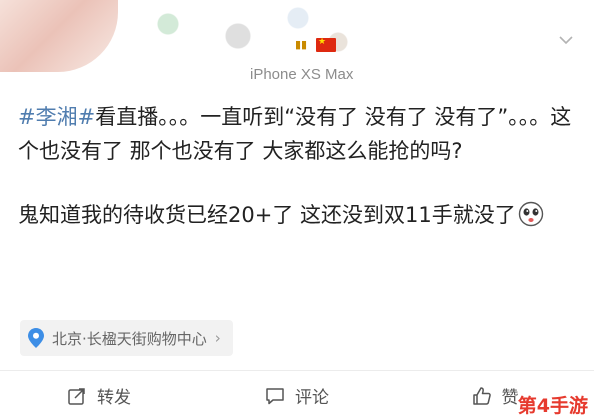  I want to click on repost-label: 转发, so click(114, 398).